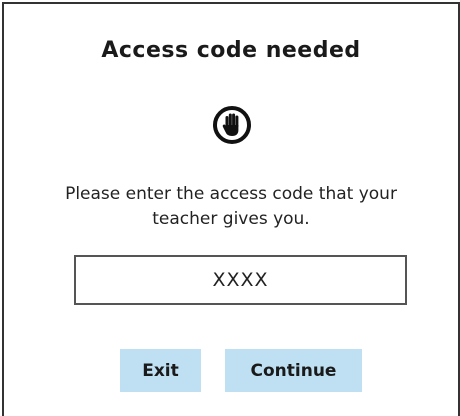  Describe the element at coordinates (240, 280) in the screenshot. I see `access-code-input` at that location.